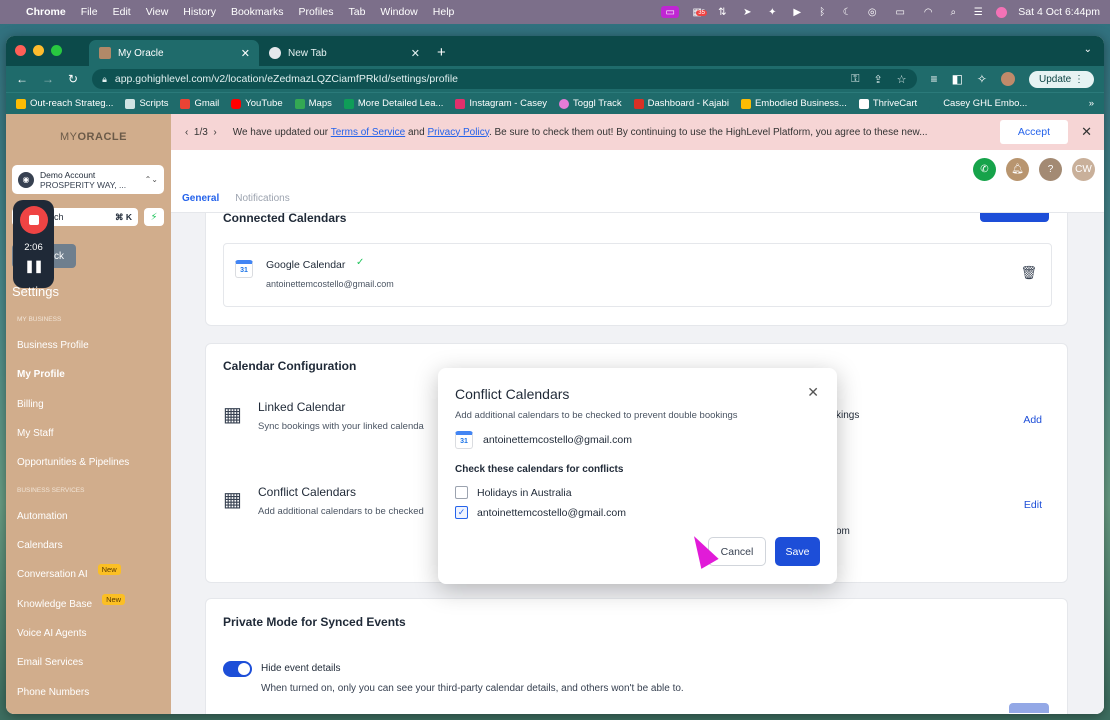 The width and height of the screenshot is (1110, 720). Describe the element at coordinates (822, 12) in the screenshot. I see `bluetooth-icon: ᛒ` at that location.